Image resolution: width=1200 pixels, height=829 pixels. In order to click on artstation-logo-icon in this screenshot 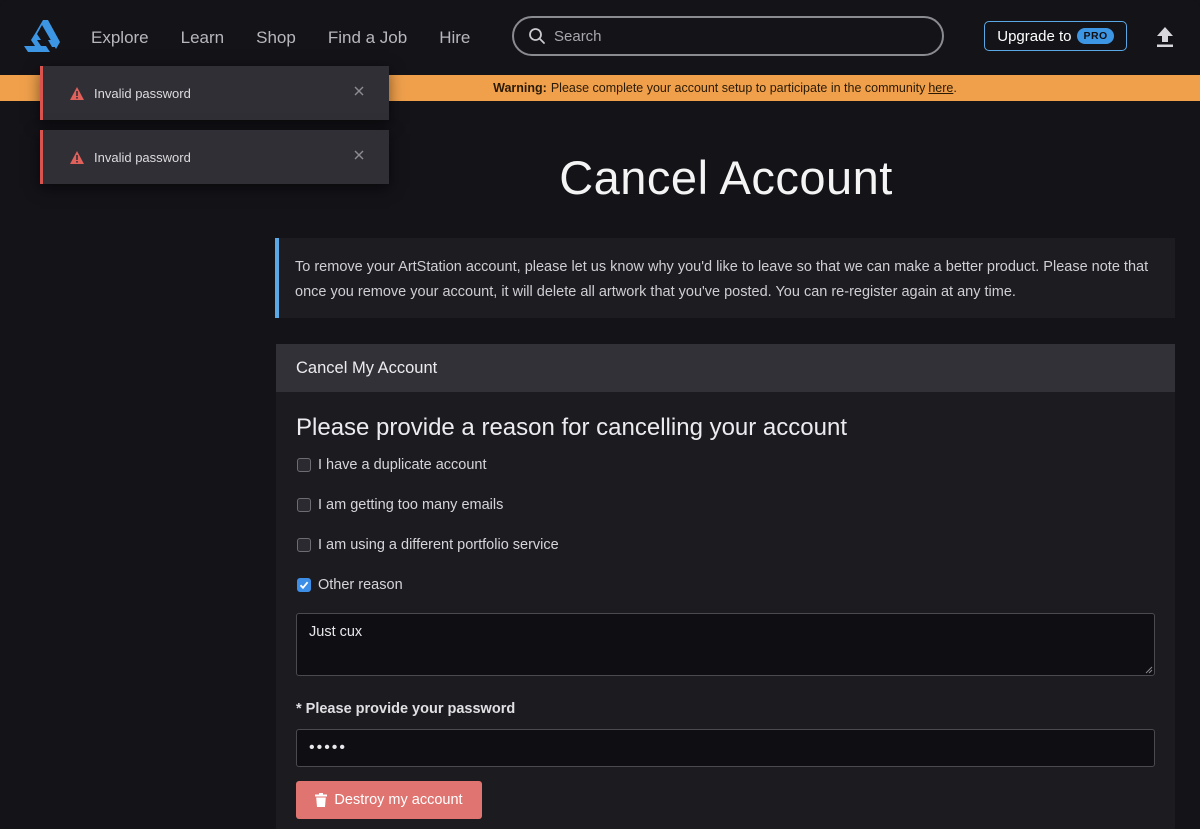, I will do `click(42, 36)`.